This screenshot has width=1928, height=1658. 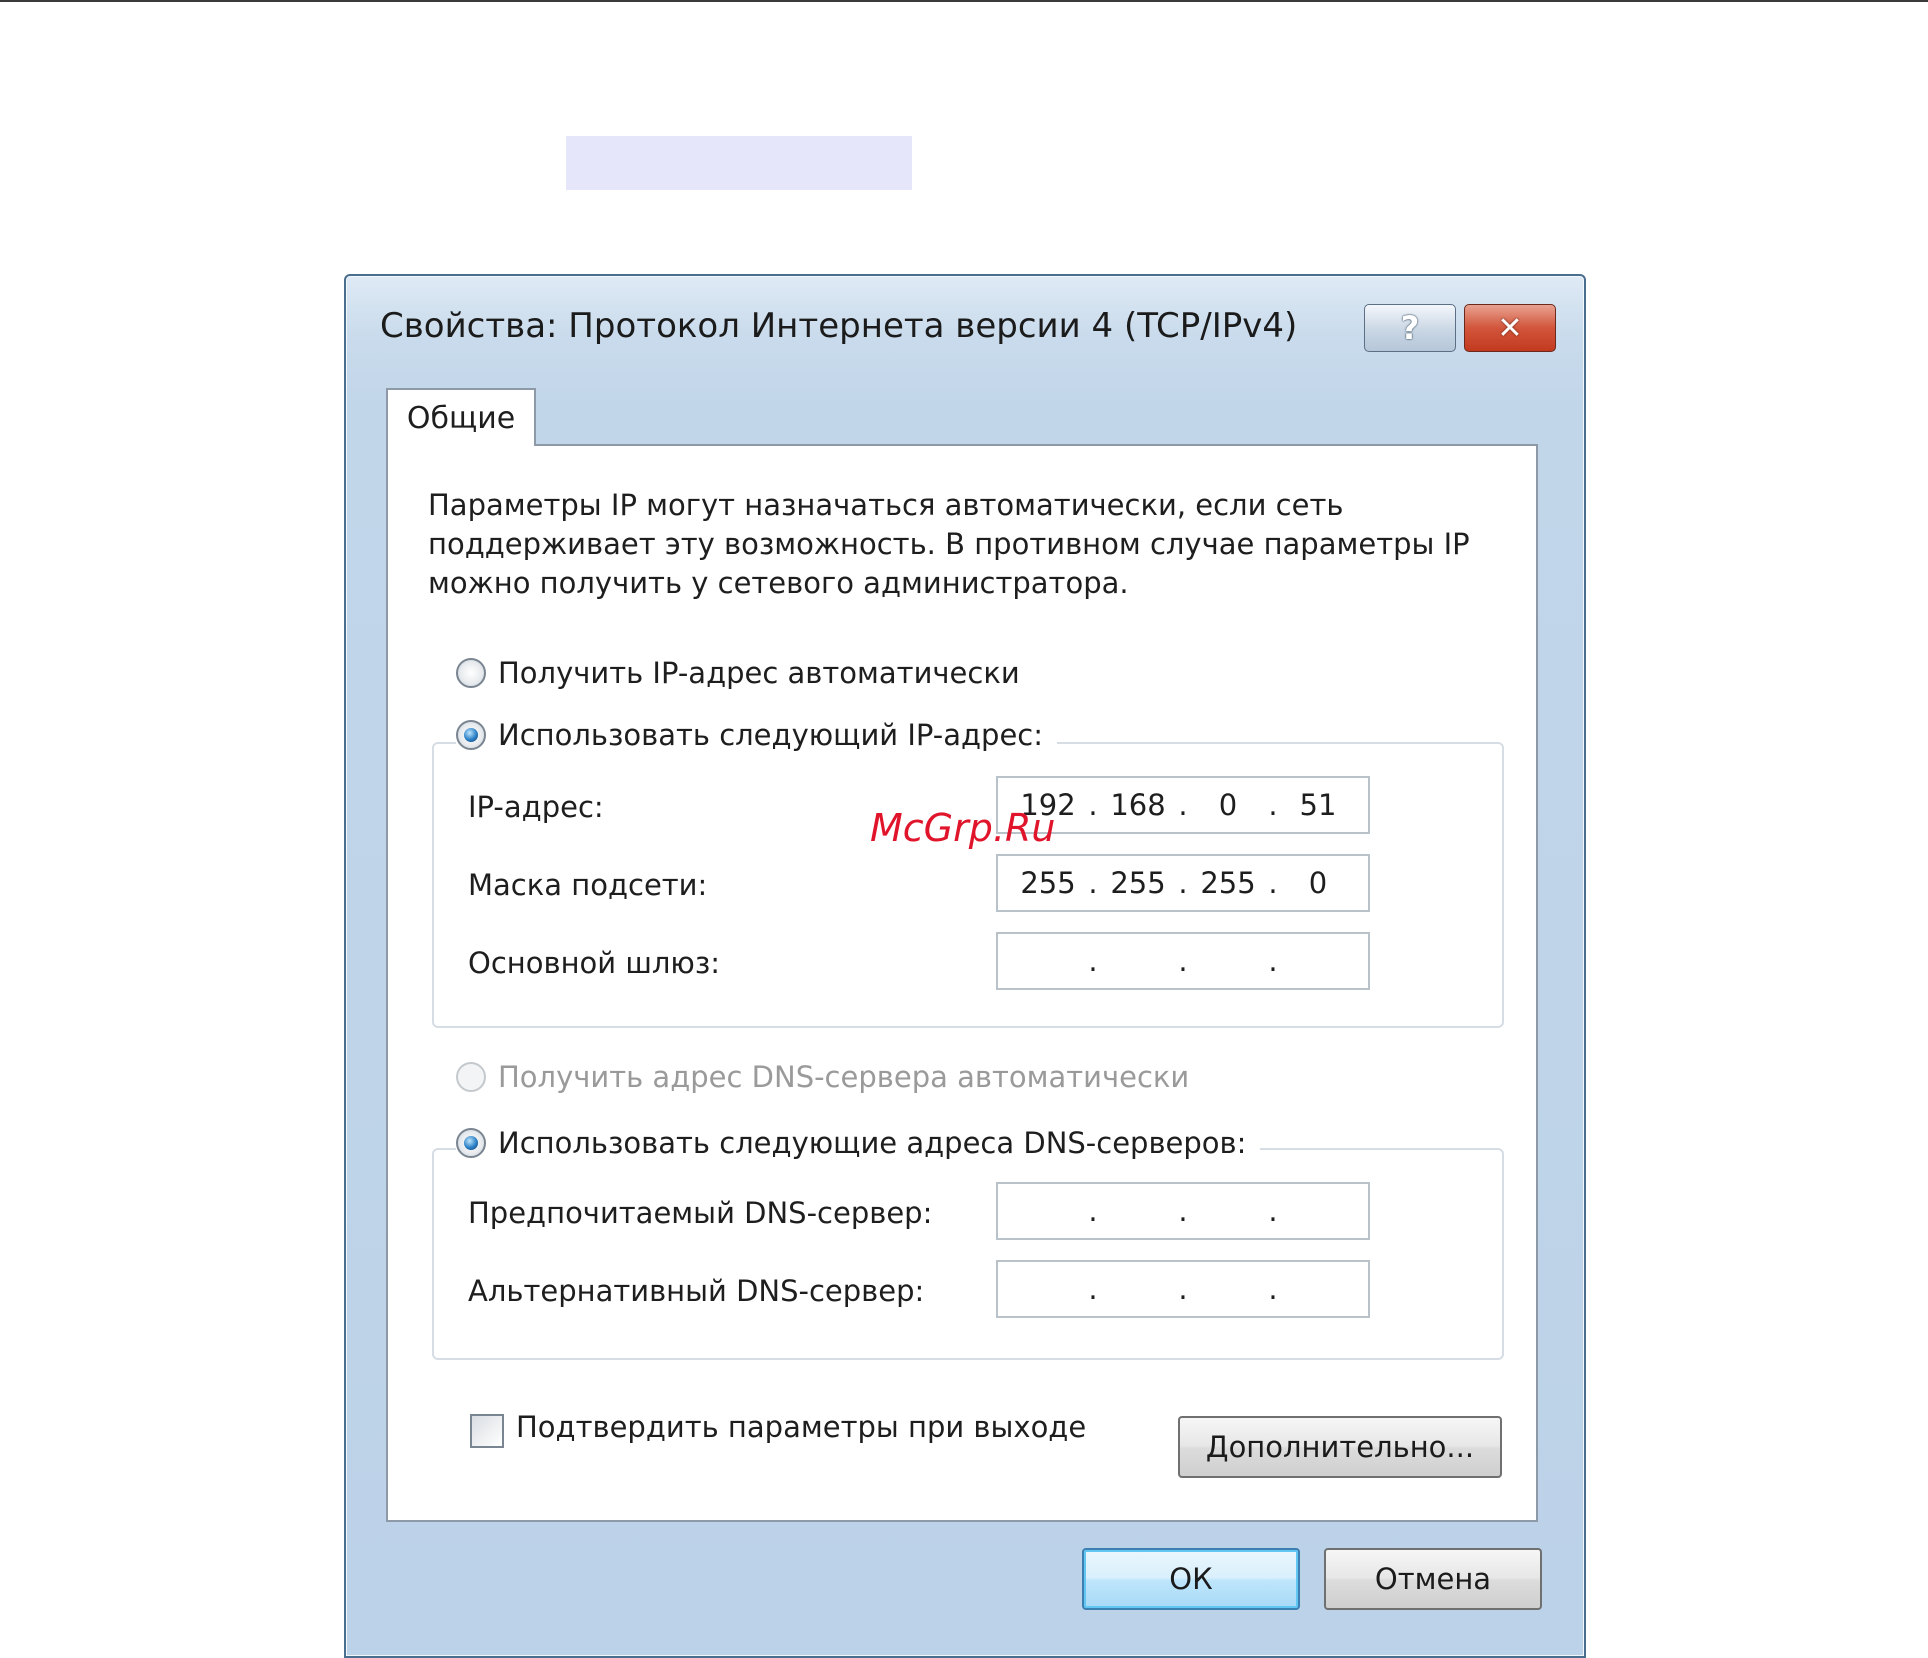 I want to click on radio-ip-manual: Использовать следующий IP-адрес:, so click(x=757, y=735).